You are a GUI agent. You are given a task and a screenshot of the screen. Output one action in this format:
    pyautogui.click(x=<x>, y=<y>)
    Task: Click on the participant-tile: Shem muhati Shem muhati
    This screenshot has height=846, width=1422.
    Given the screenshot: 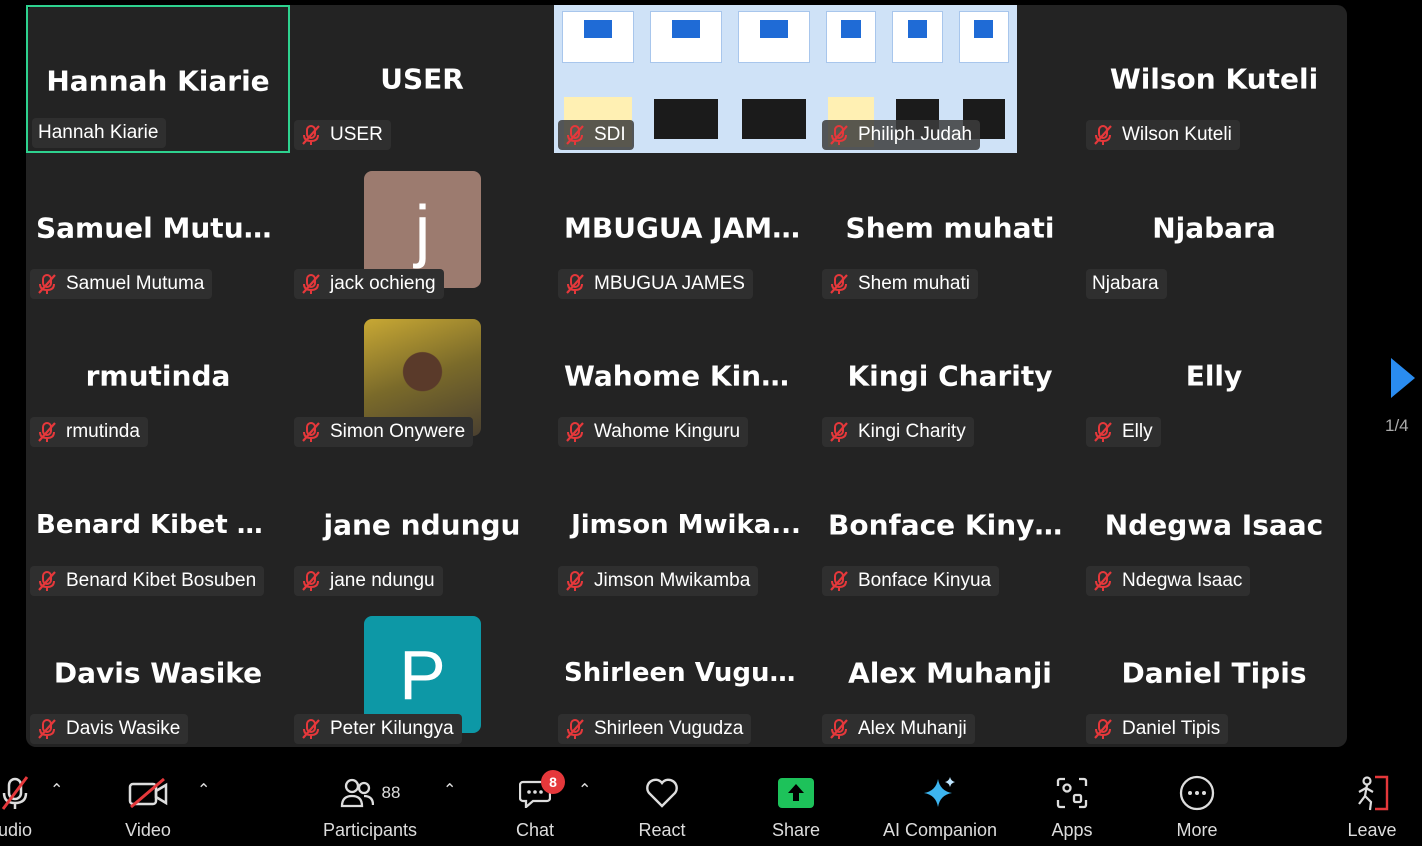 What is the action you would take?
    pyautogui.click(x=950, y=228)
    